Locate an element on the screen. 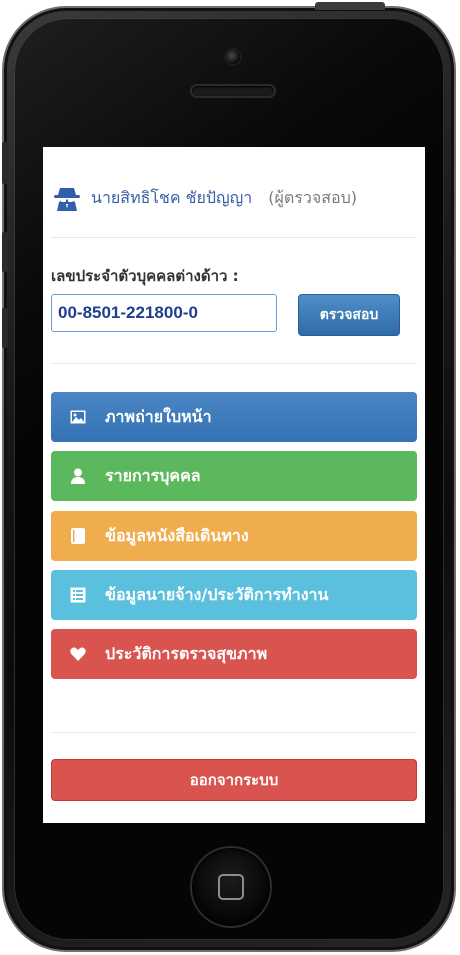 This screenshot has height=955, width=460. menu-item-passport-info: ข้อมูลหนังสือเดินทาง is located at coordinates (234, 536).